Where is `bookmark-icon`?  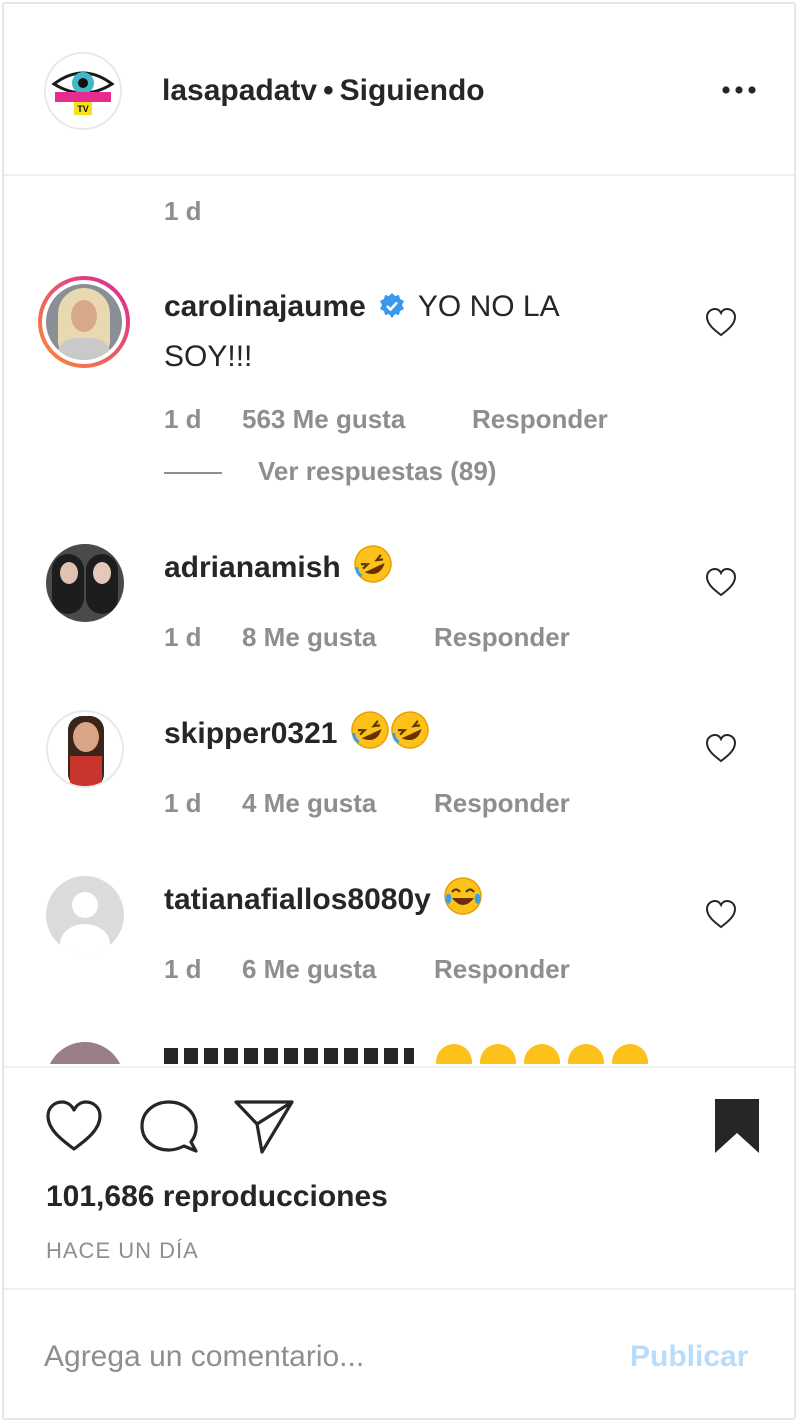
bookmark-icon is located at coordinates (737, 1128).